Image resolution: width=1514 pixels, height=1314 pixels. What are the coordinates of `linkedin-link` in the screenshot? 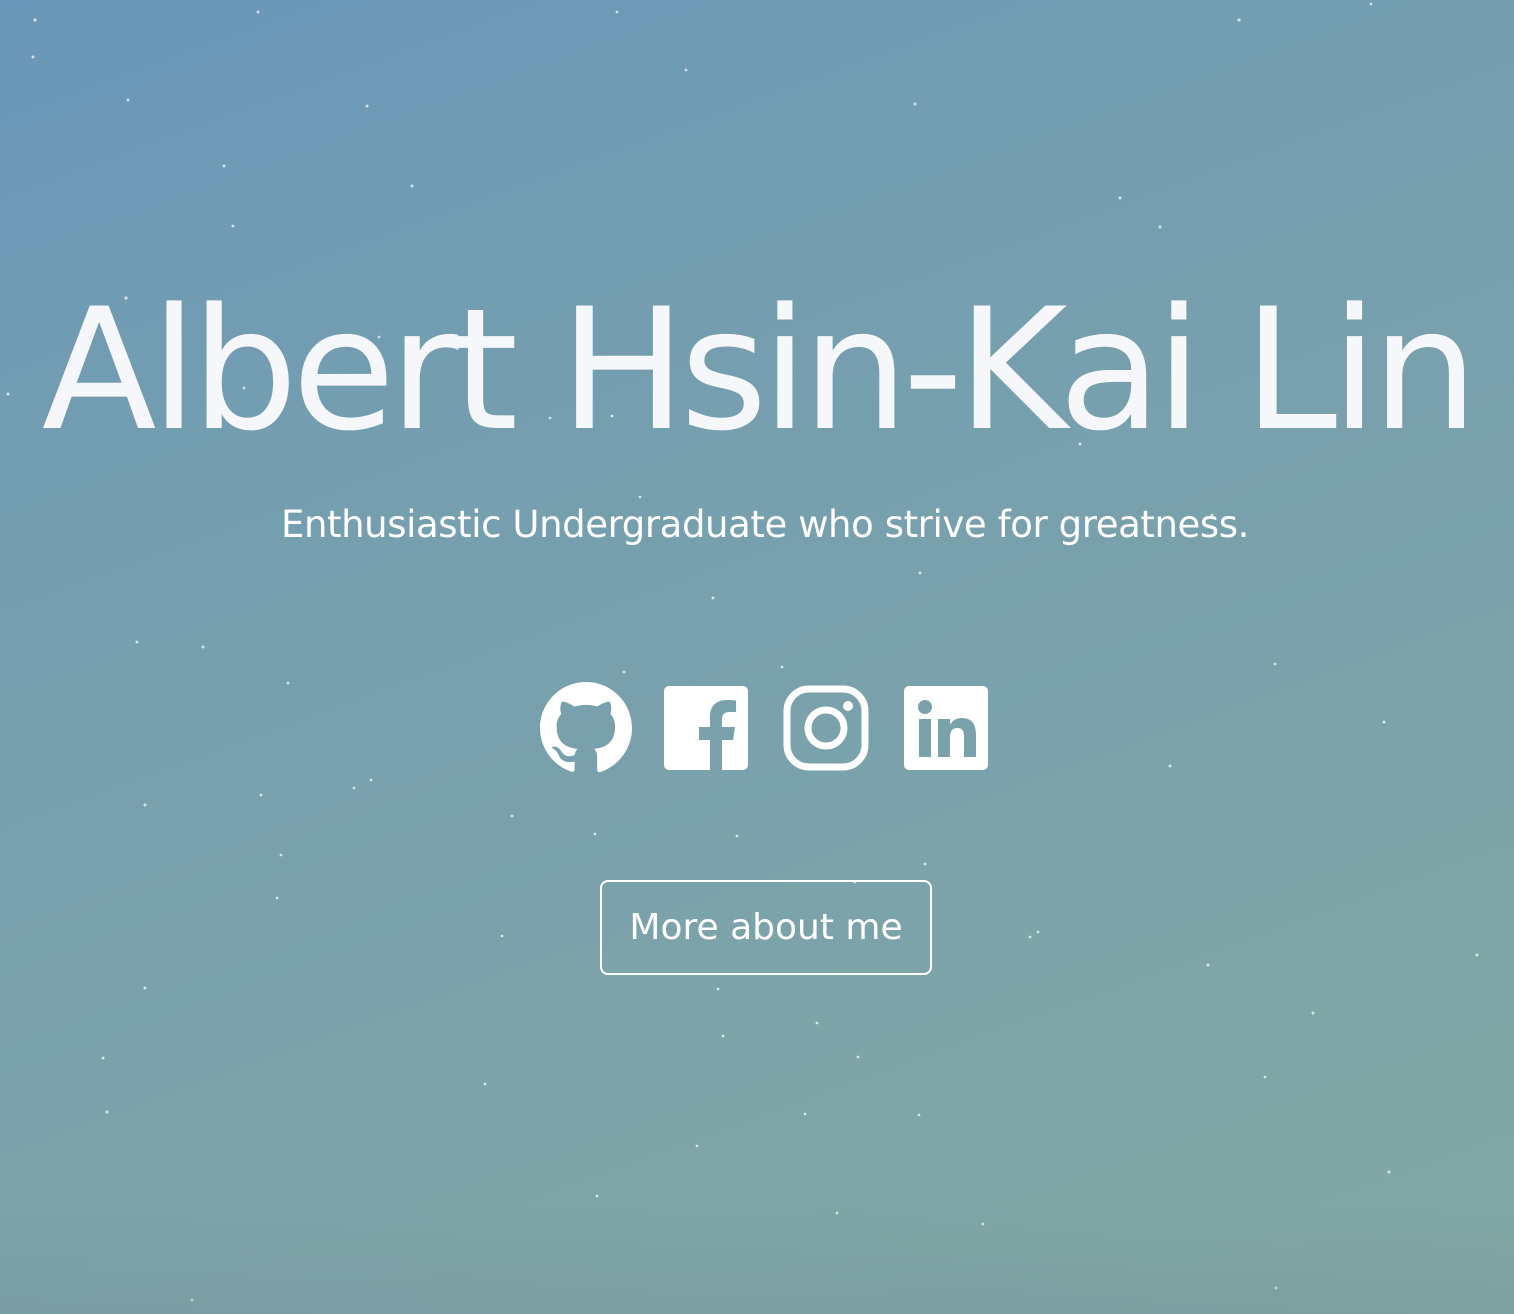 It's located at (946, 728).